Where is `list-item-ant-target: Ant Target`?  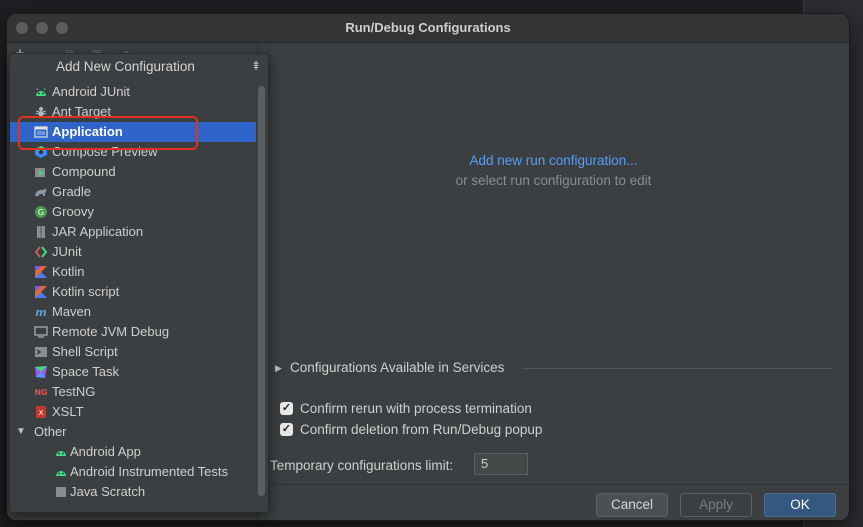
list-item-ant-target: Ant Target is located at coordinates (133, 112).